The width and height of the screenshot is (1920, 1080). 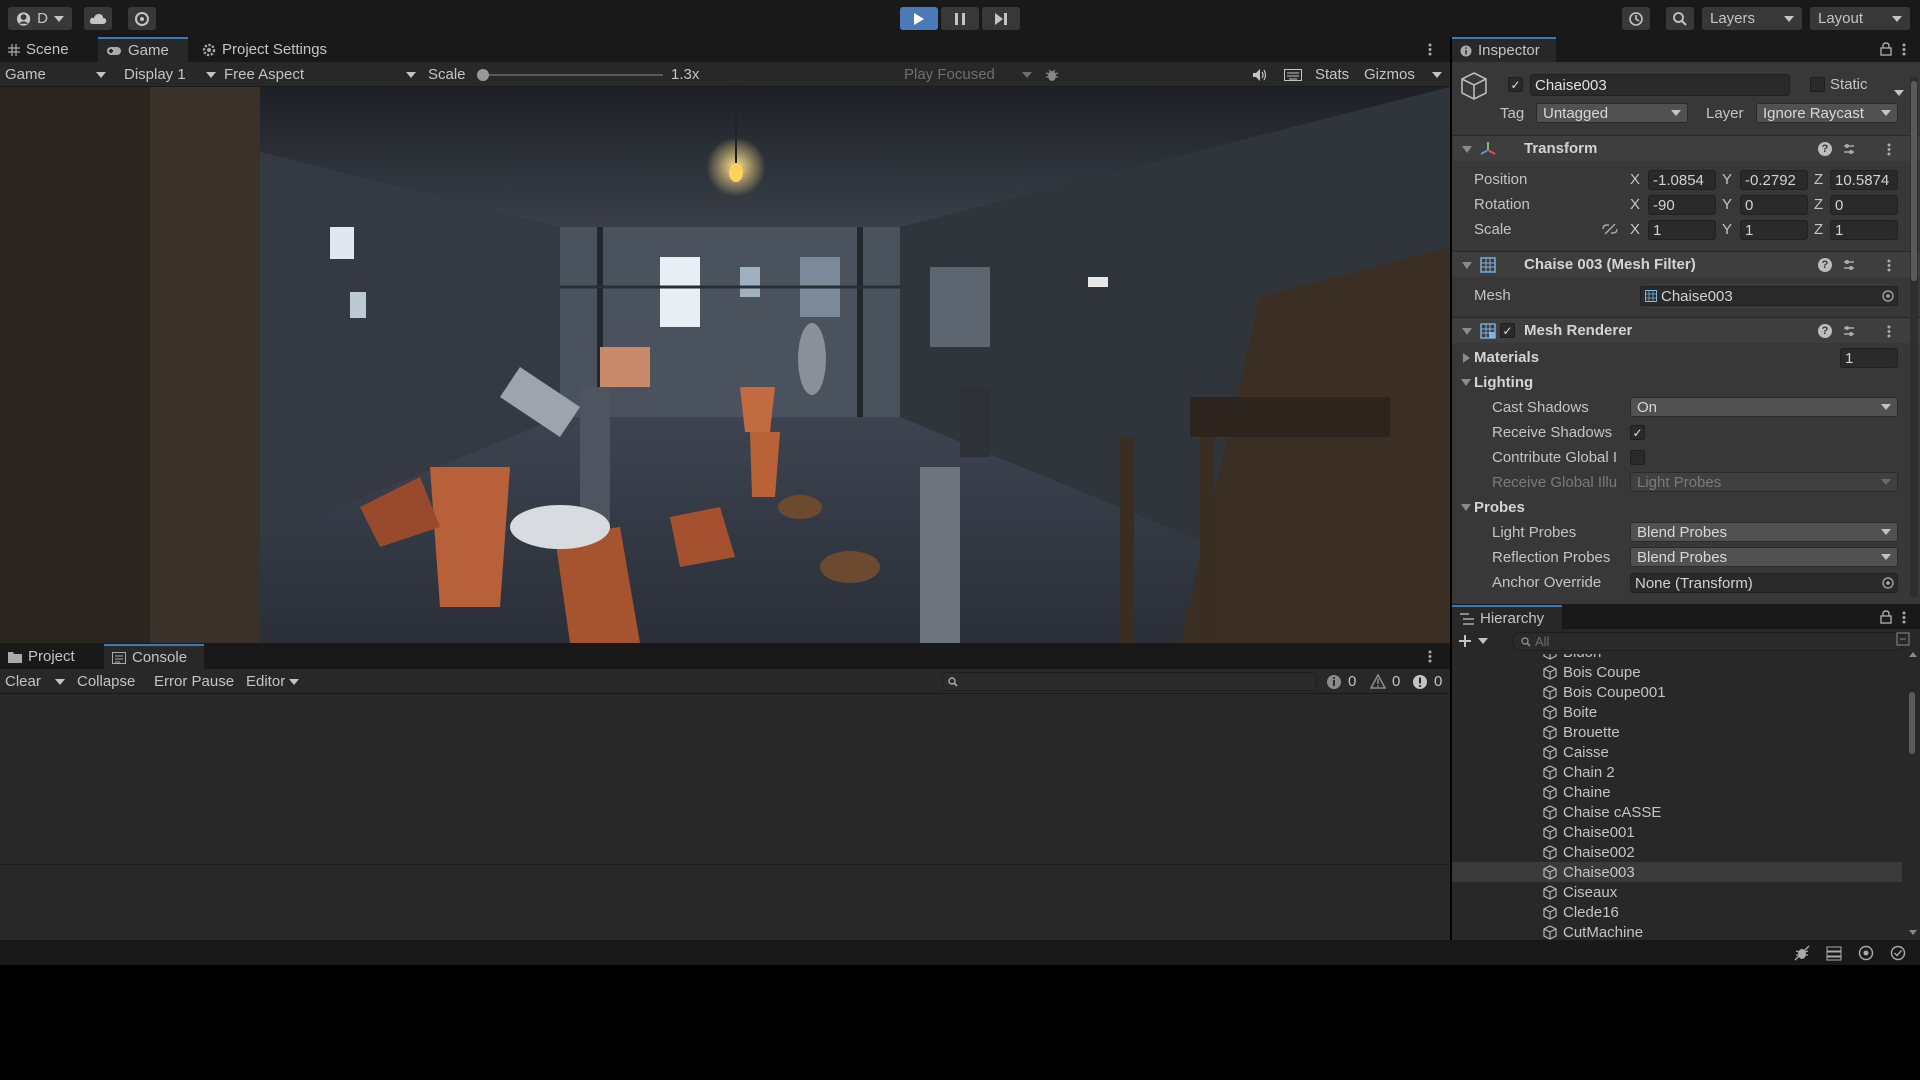 I want to click on rotation-z-field: 0, so click(x=1864, y=205).